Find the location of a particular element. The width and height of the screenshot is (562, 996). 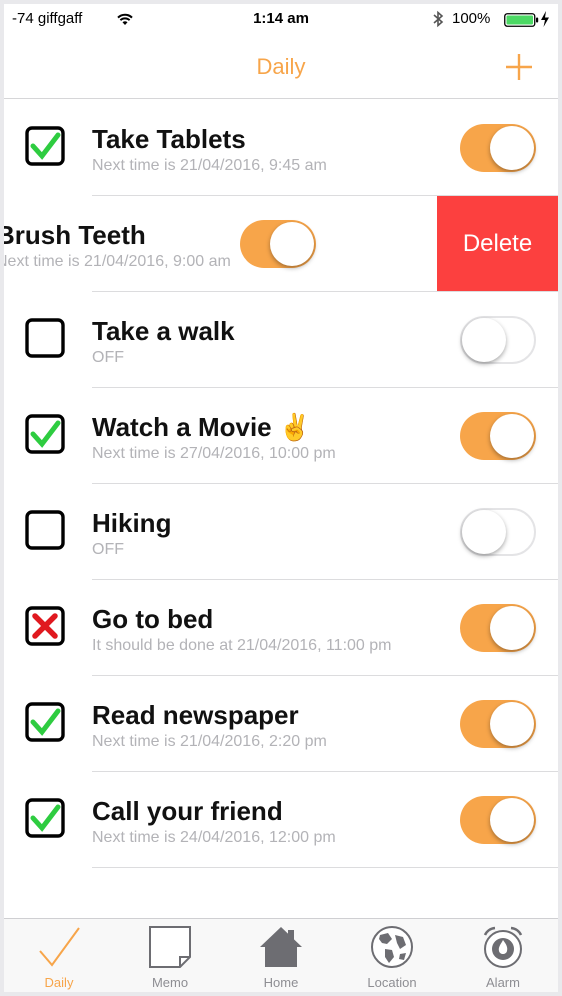

task-row: Take a walk OFF is located at coordinates (281, 340).